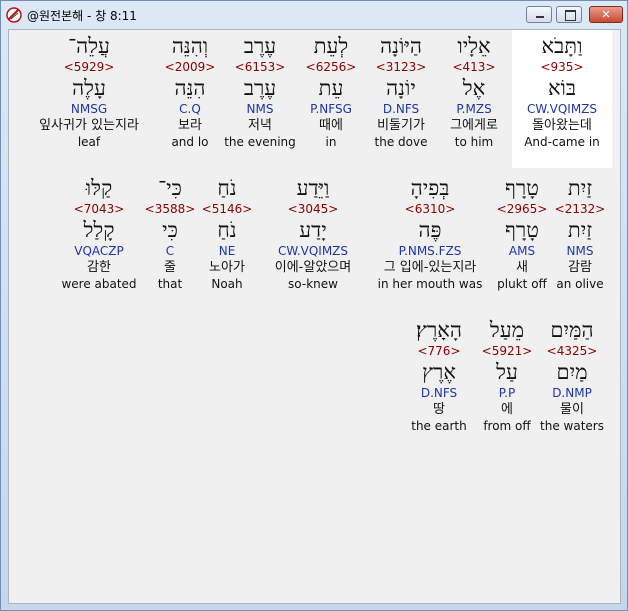 The height and width of the screenshot is (611, 628). I want to click on hebrew-root: זַיִת, so click(580, 230).